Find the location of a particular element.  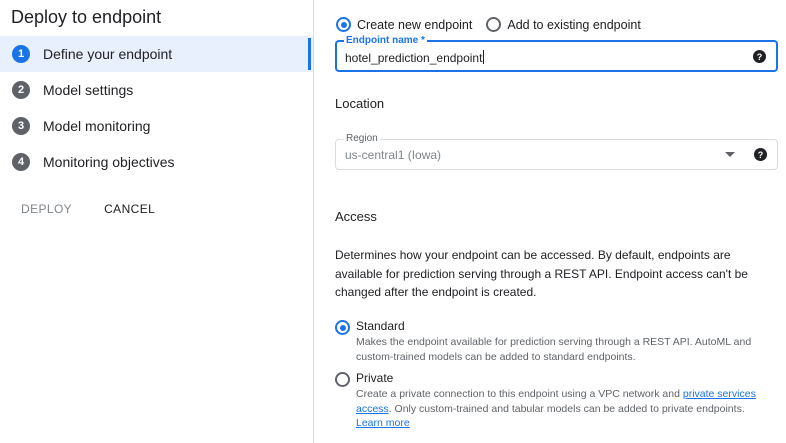

action-bar: DEPLOY CANCEL is located at coordinates (88, 209).